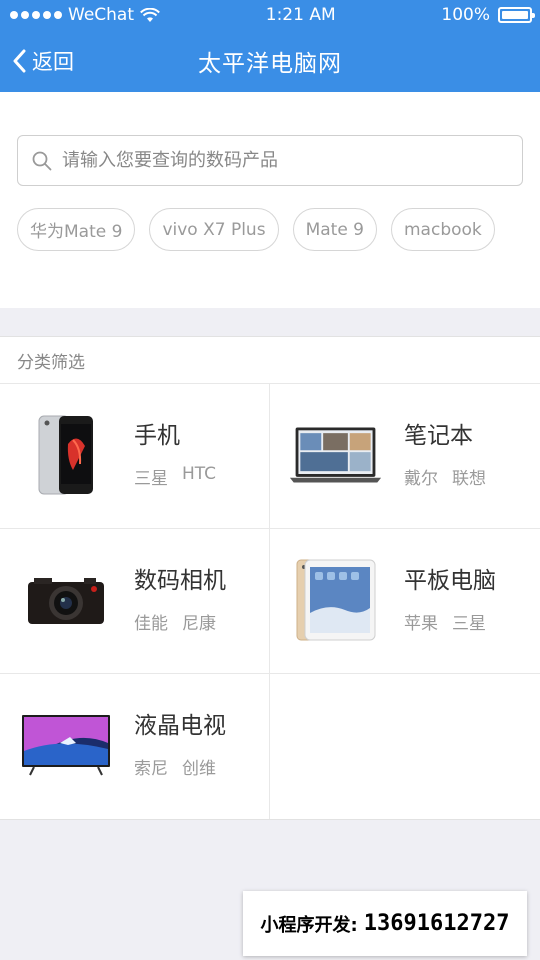 The height and width of the screenshot is (960, 540). I want to click on signal-dots-icon, so click(36, 15).